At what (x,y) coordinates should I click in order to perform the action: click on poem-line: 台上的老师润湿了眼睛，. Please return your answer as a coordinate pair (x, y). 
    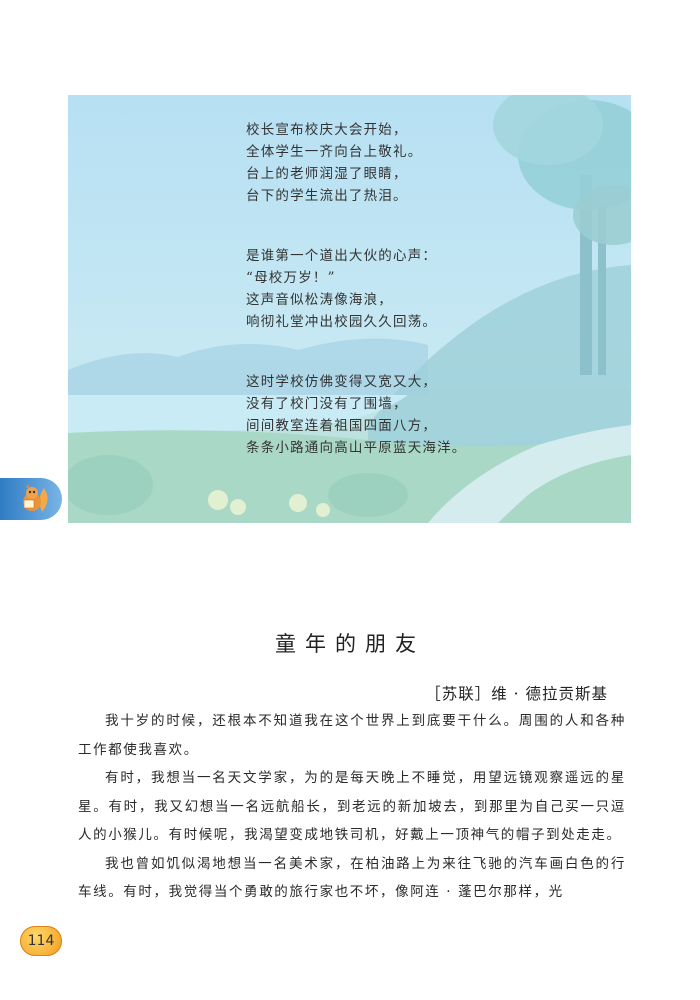
    Looking at the image, I should click on (327, 174).